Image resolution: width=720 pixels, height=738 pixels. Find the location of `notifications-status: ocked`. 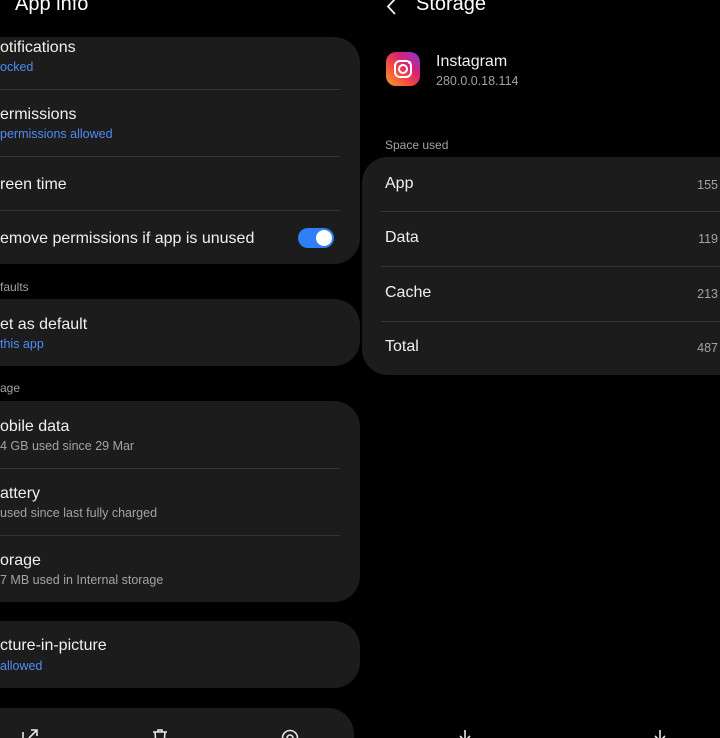

notifications-status: ocked is located at coordinates (17, 67).